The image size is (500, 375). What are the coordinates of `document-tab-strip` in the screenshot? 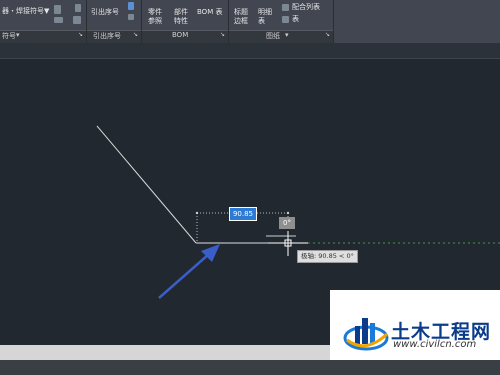 It's located at (250, 51).